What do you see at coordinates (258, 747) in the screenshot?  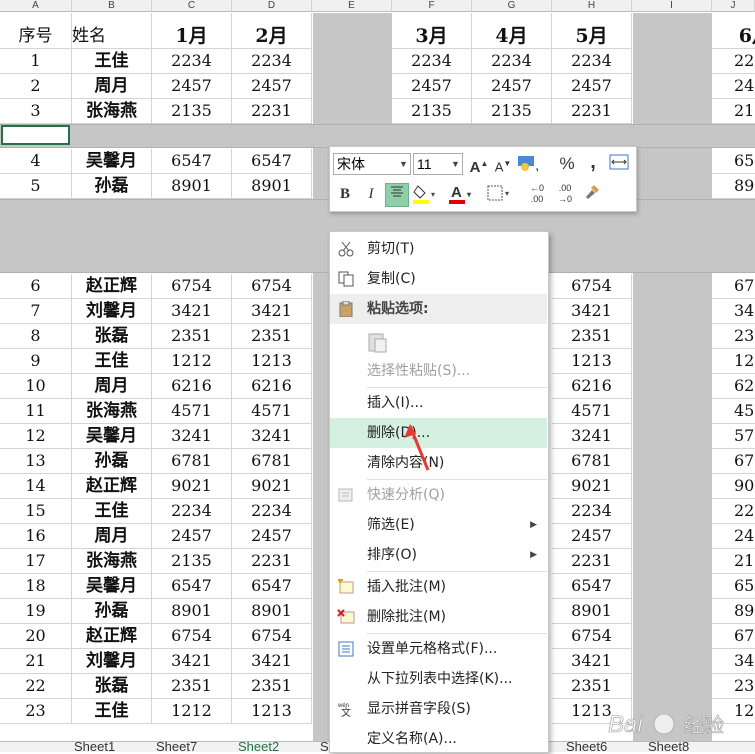 I see `sheet-tab-sheet2: Sheet2` at bounding box center [258, 747].